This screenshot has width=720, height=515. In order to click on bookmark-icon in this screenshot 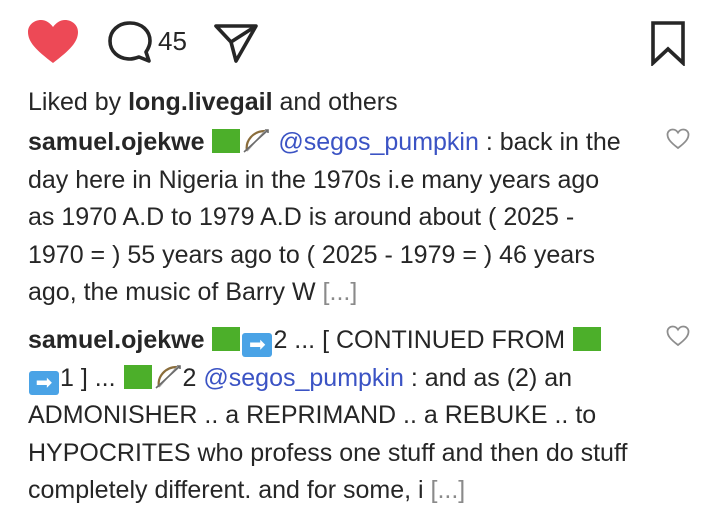, I will do `click(668, 43)`.